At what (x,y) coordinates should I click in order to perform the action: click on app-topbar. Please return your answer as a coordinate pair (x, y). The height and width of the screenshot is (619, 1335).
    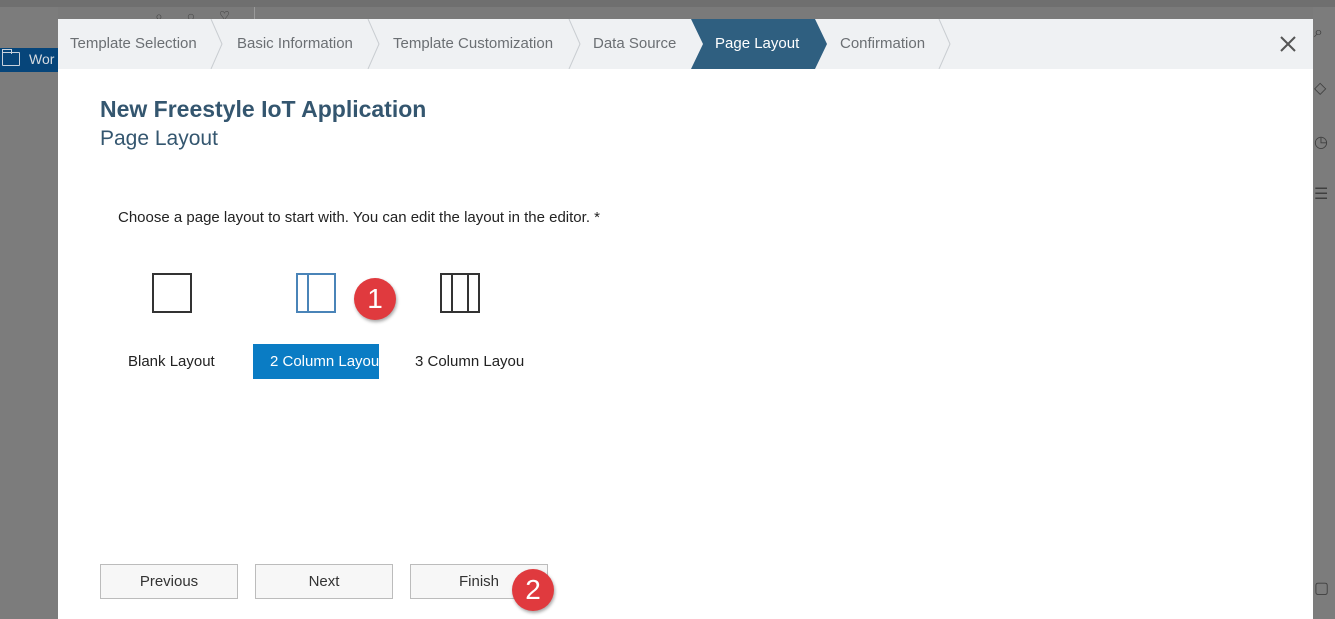
    Looking at the image, I should click on (667, 3).